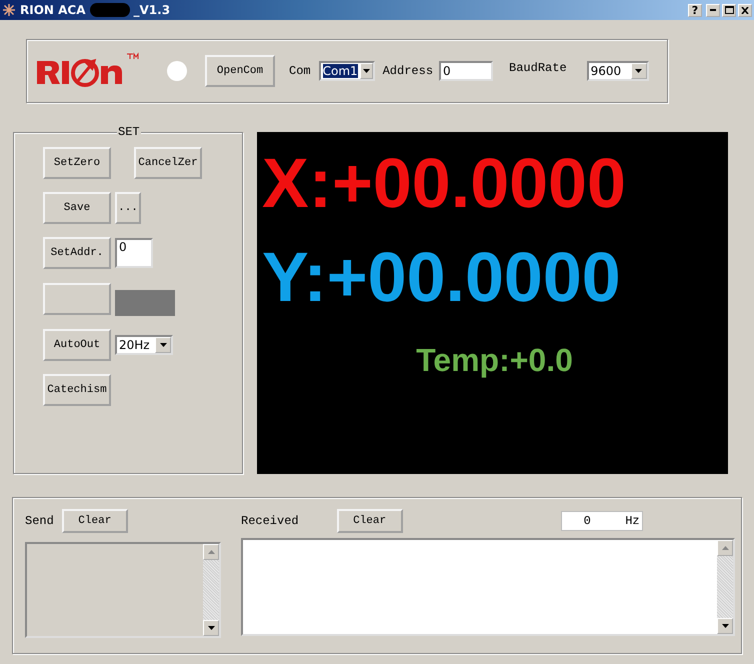 The width and height of the screenshot is (754, 664). I want to click on open-com-button: OpenCom, so click(240, 71).